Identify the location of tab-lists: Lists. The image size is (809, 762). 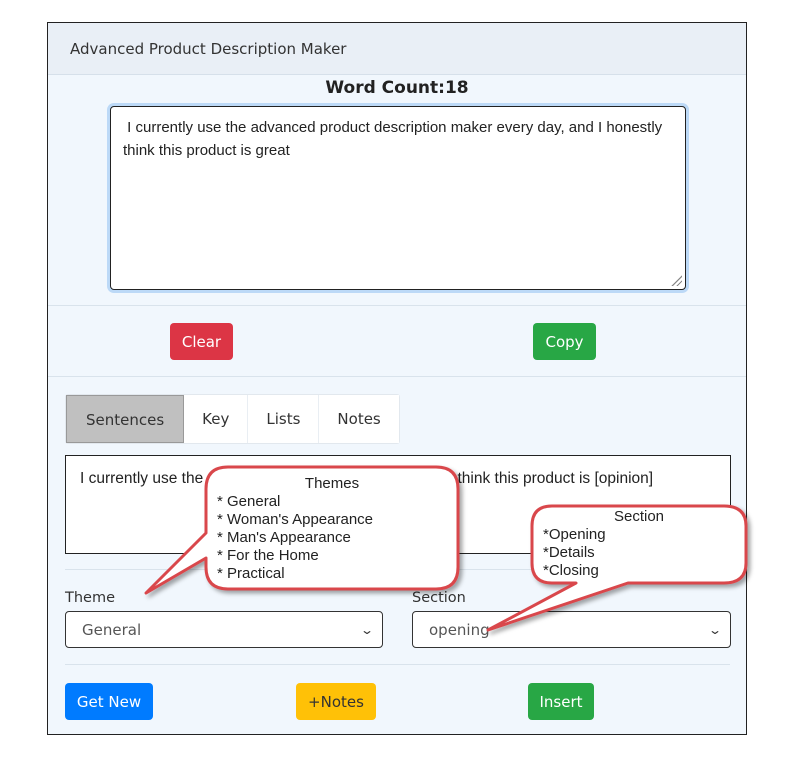
(284, 419).